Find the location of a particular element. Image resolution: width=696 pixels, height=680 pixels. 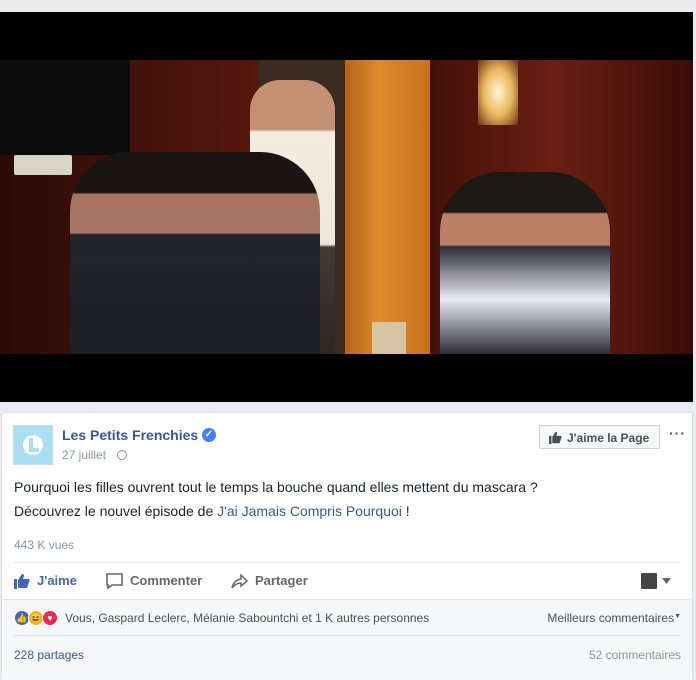

scene-door is located at coordinates (387, 207).